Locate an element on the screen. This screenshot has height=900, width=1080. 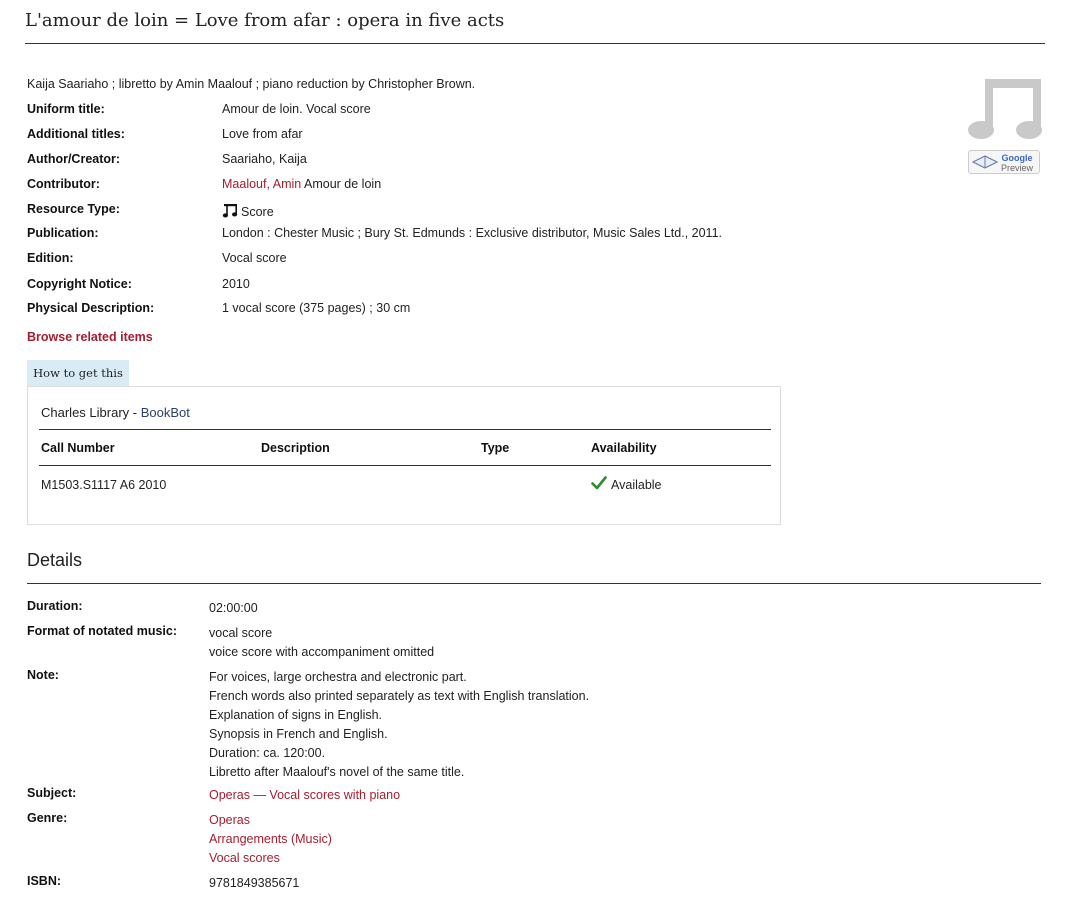
library-location: Charles Library - BookBot is located at coordinates (115, 412).